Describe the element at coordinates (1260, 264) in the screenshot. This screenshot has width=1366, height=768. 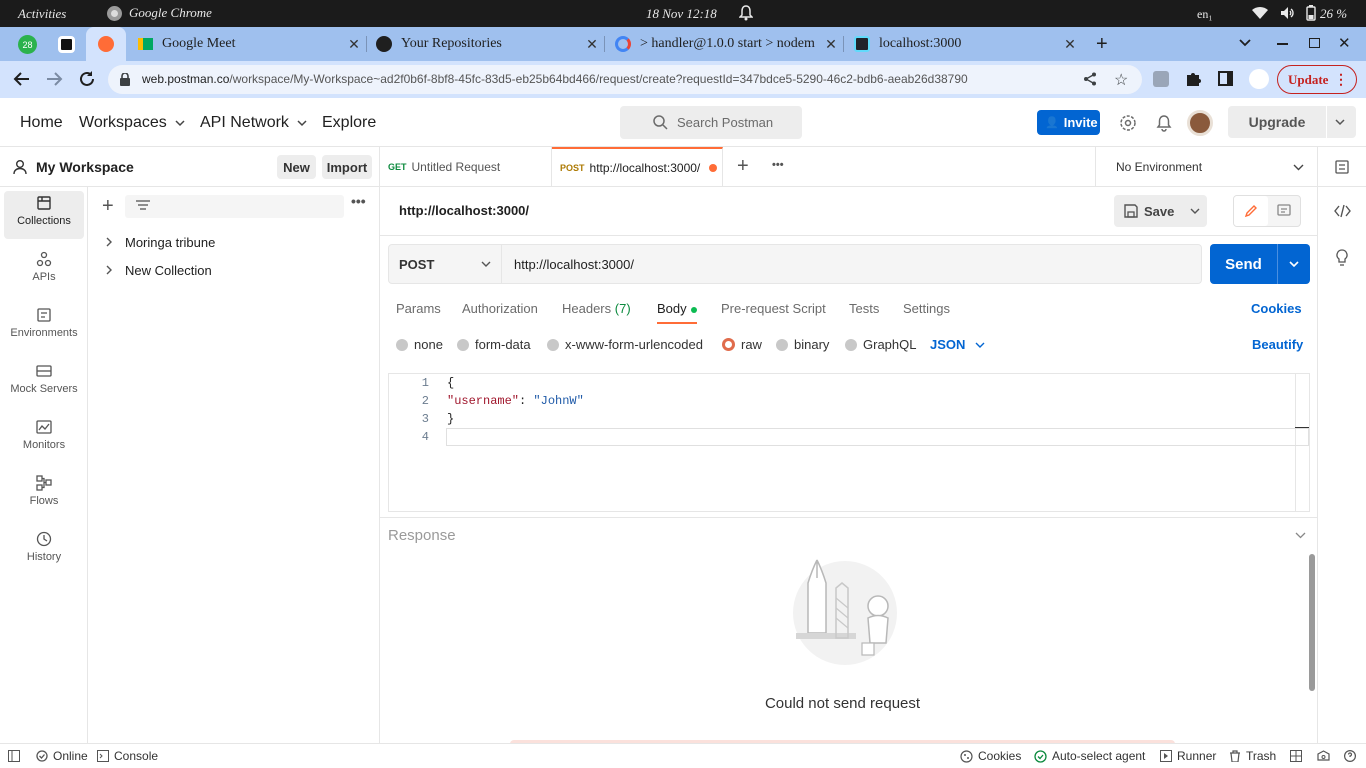
I see `send-button: Send` at that location.